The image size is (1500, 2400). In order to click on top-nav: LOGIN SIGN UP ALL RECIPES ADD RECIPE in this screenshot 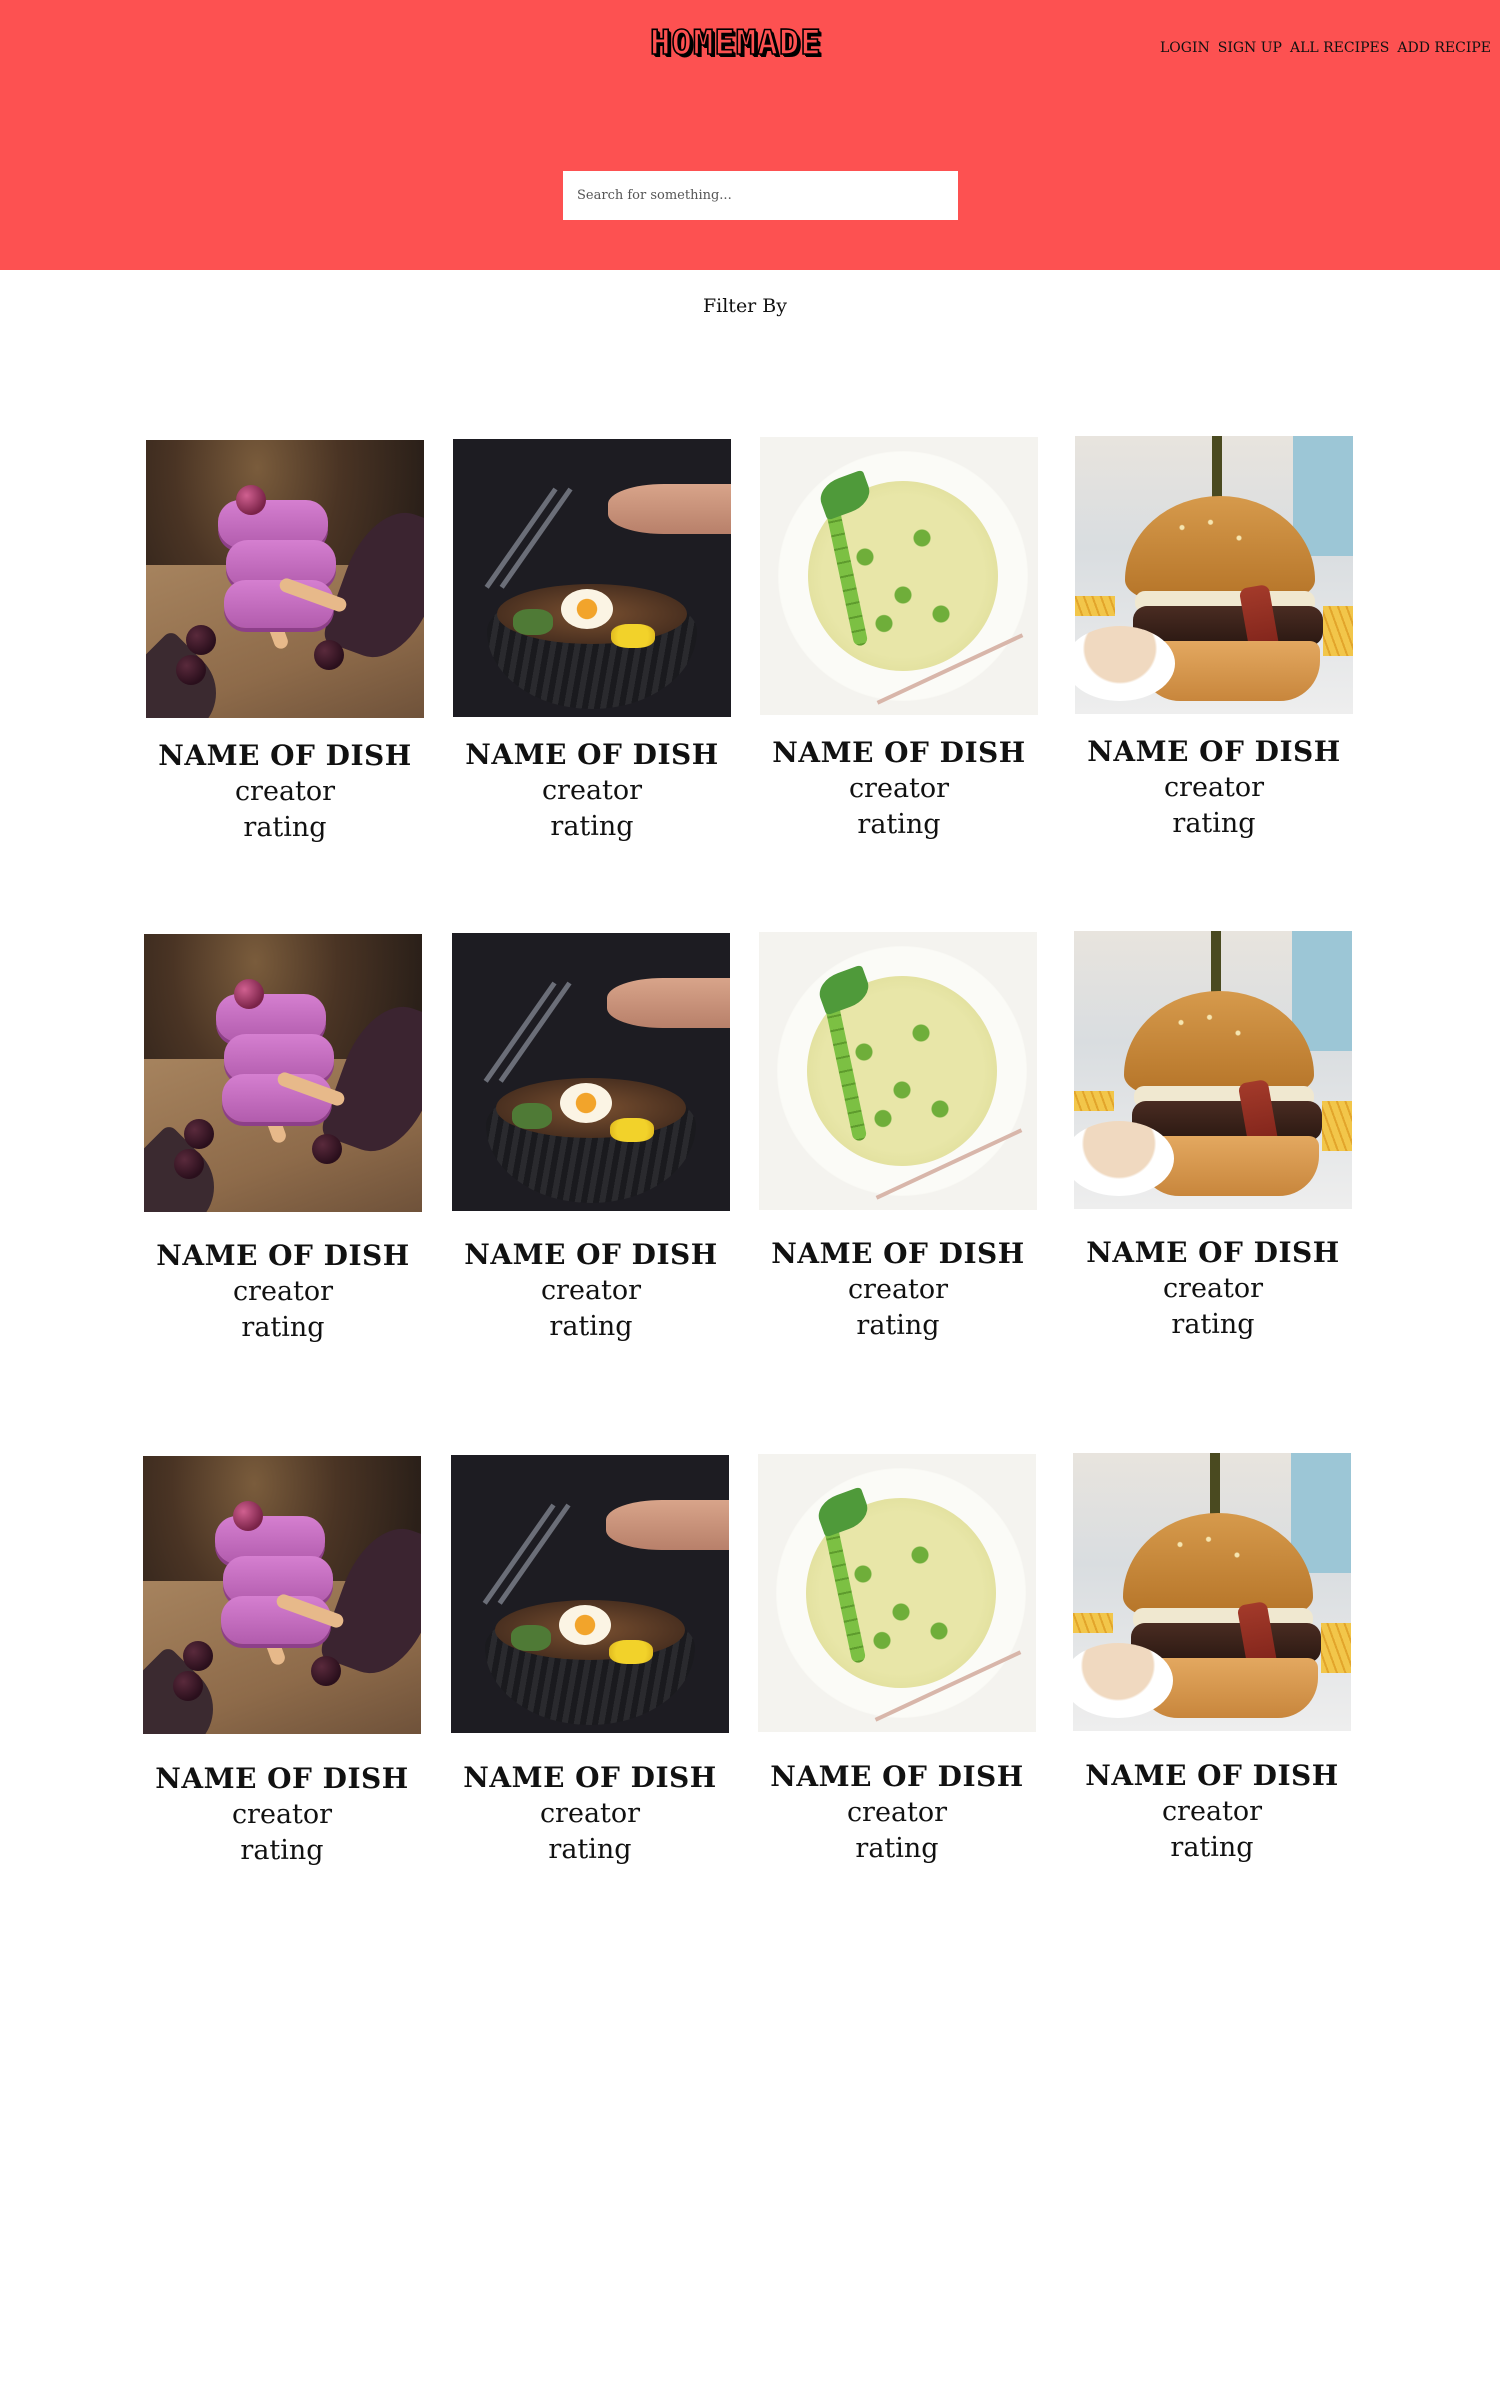, I will do `click(1325, 48)`.